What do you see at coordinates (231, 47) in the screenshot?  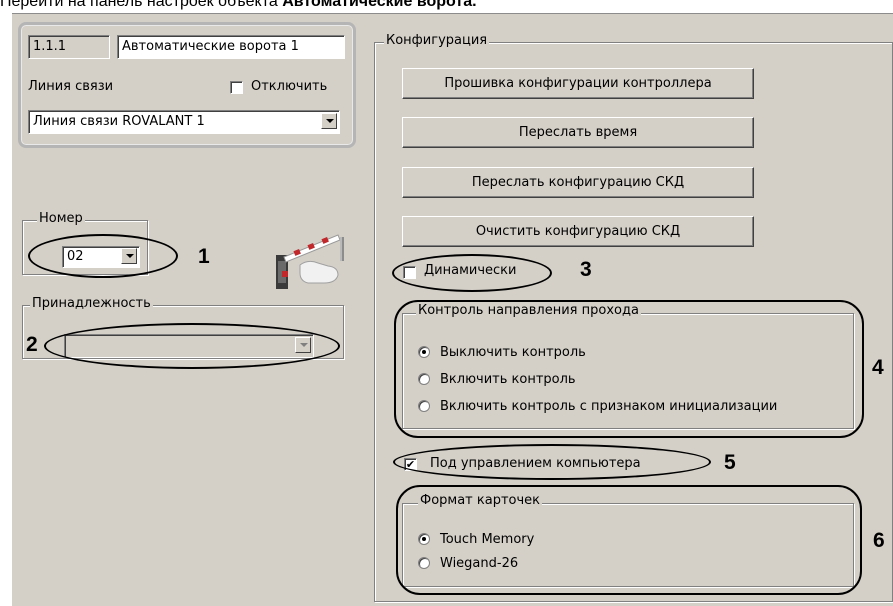 I see `object-name-field: Автоматические ворота 1` at bounding box center [231, 47].